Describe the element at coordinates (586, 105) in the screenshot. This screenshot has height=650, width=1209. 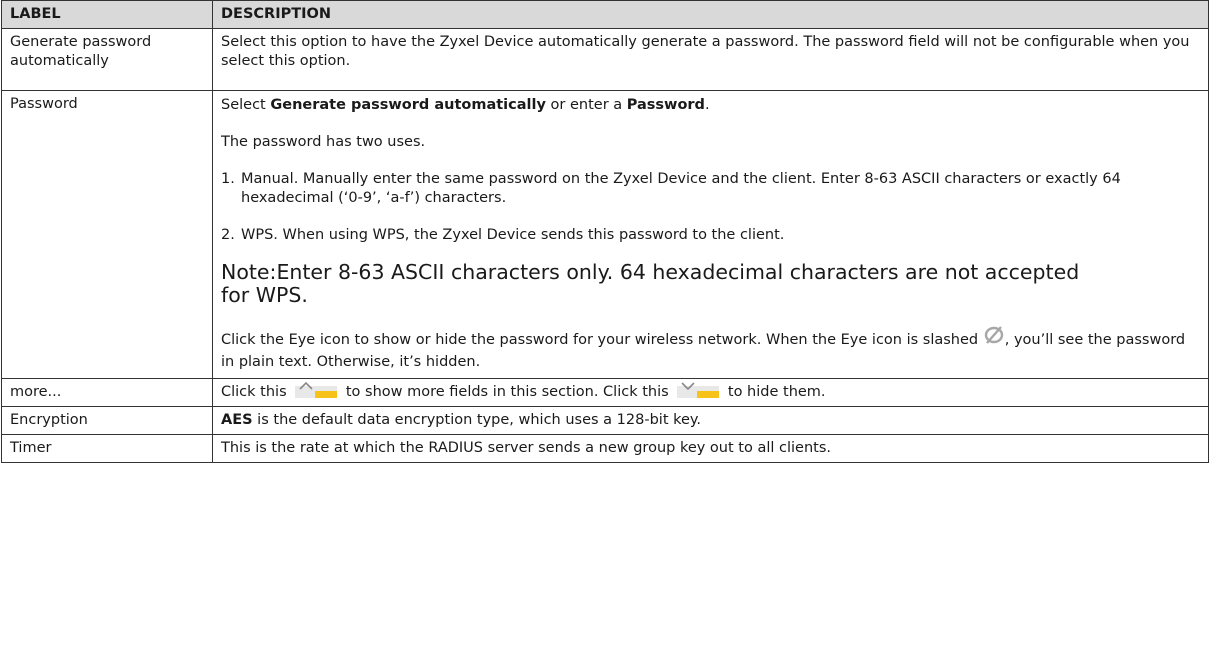
I see `text: or enter a` at that location.